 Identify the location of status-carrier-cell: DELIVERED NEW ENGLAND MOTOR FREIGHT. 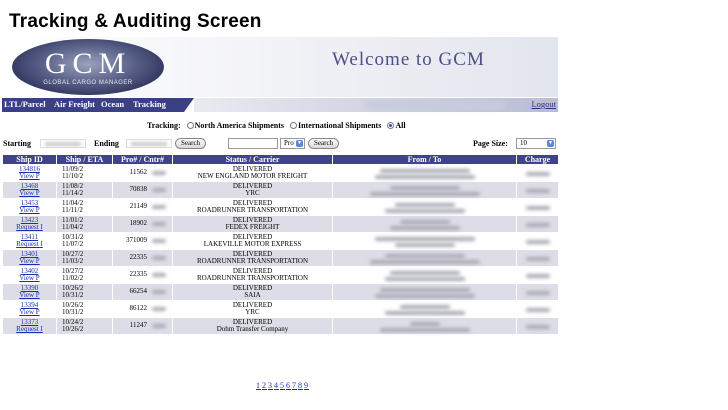
(252, 173).